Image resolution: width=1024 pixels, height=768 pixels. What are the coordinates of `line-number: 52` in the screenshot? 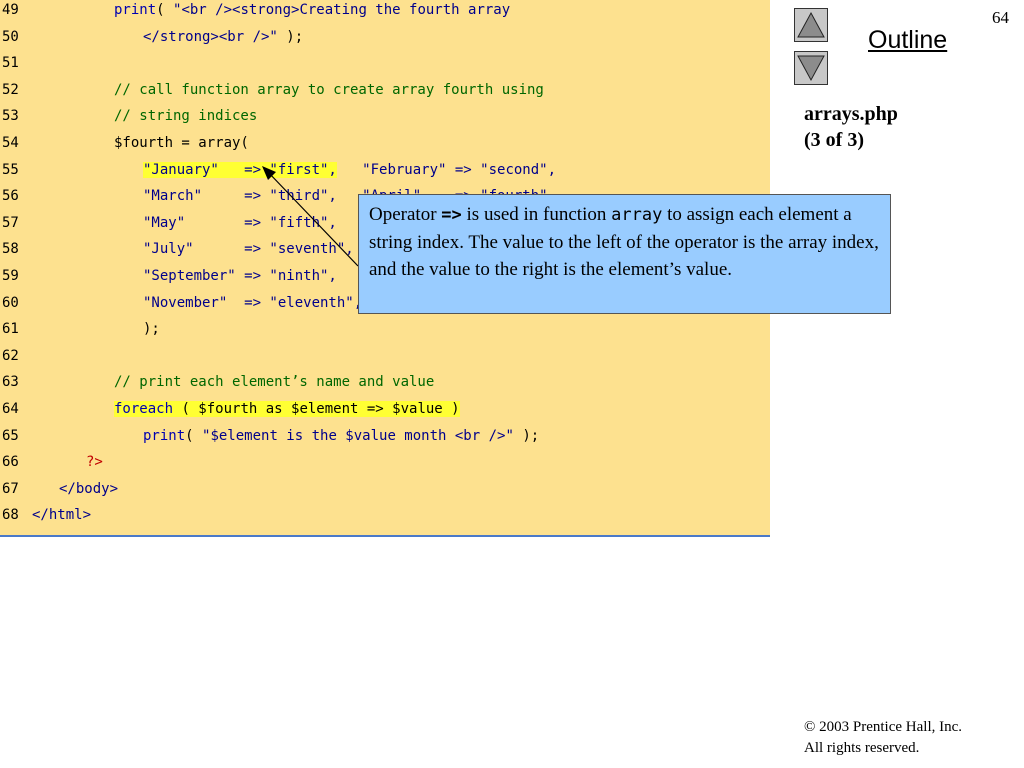 It's located at (10, 89).